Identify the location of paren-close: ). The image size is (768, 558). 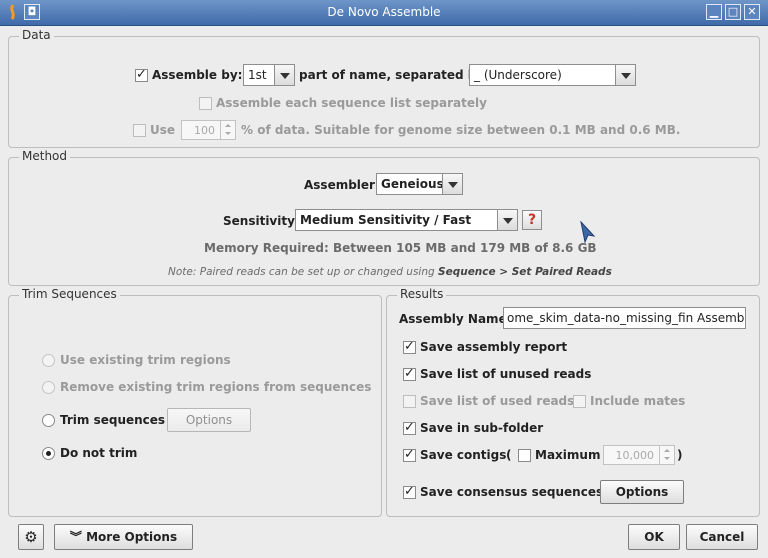
(680, 455).